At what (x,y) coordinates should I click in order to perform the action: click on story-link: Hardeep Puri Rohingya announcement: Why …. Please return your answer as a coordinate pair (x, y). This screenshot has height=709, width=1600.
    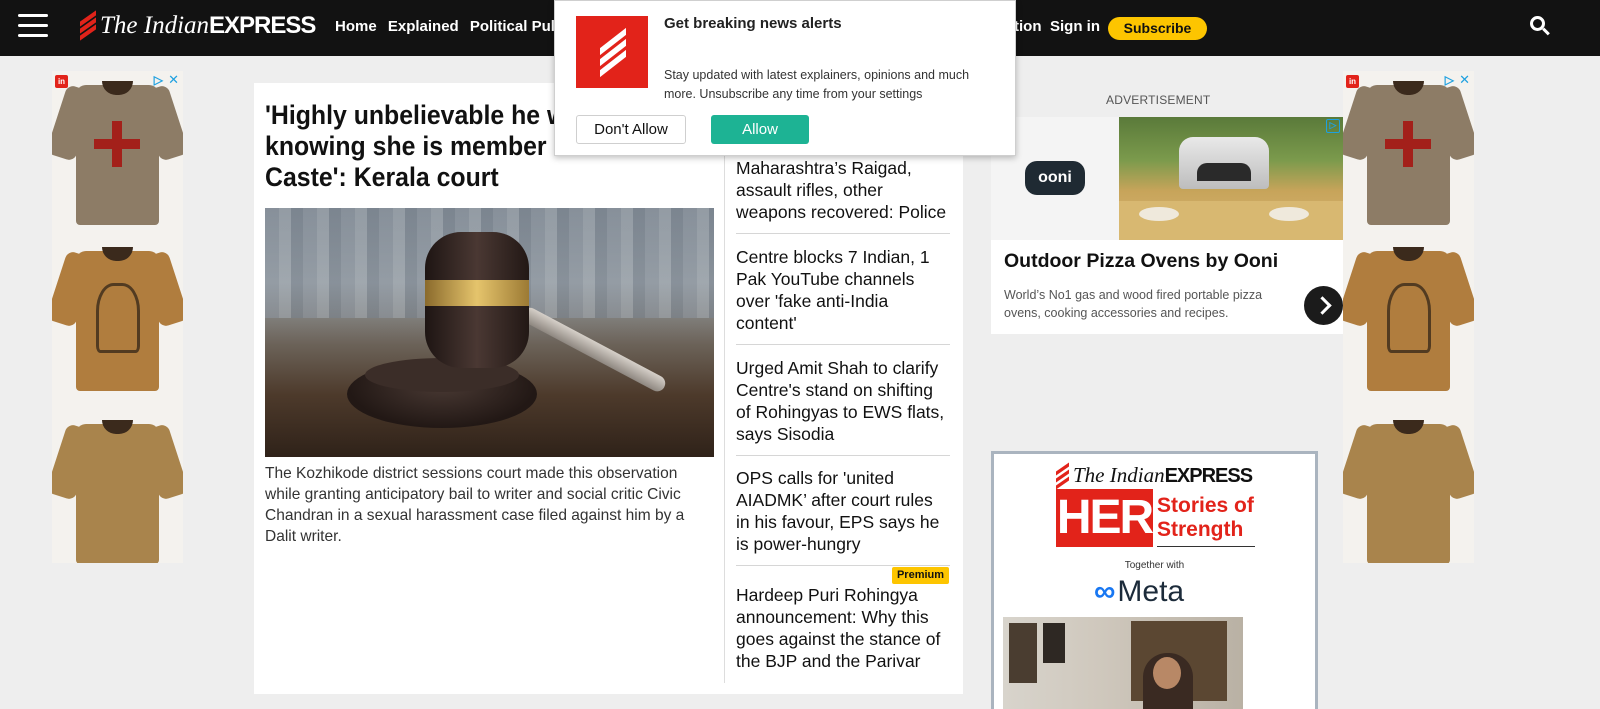
    Looking at the image, I should click on (843, 628).